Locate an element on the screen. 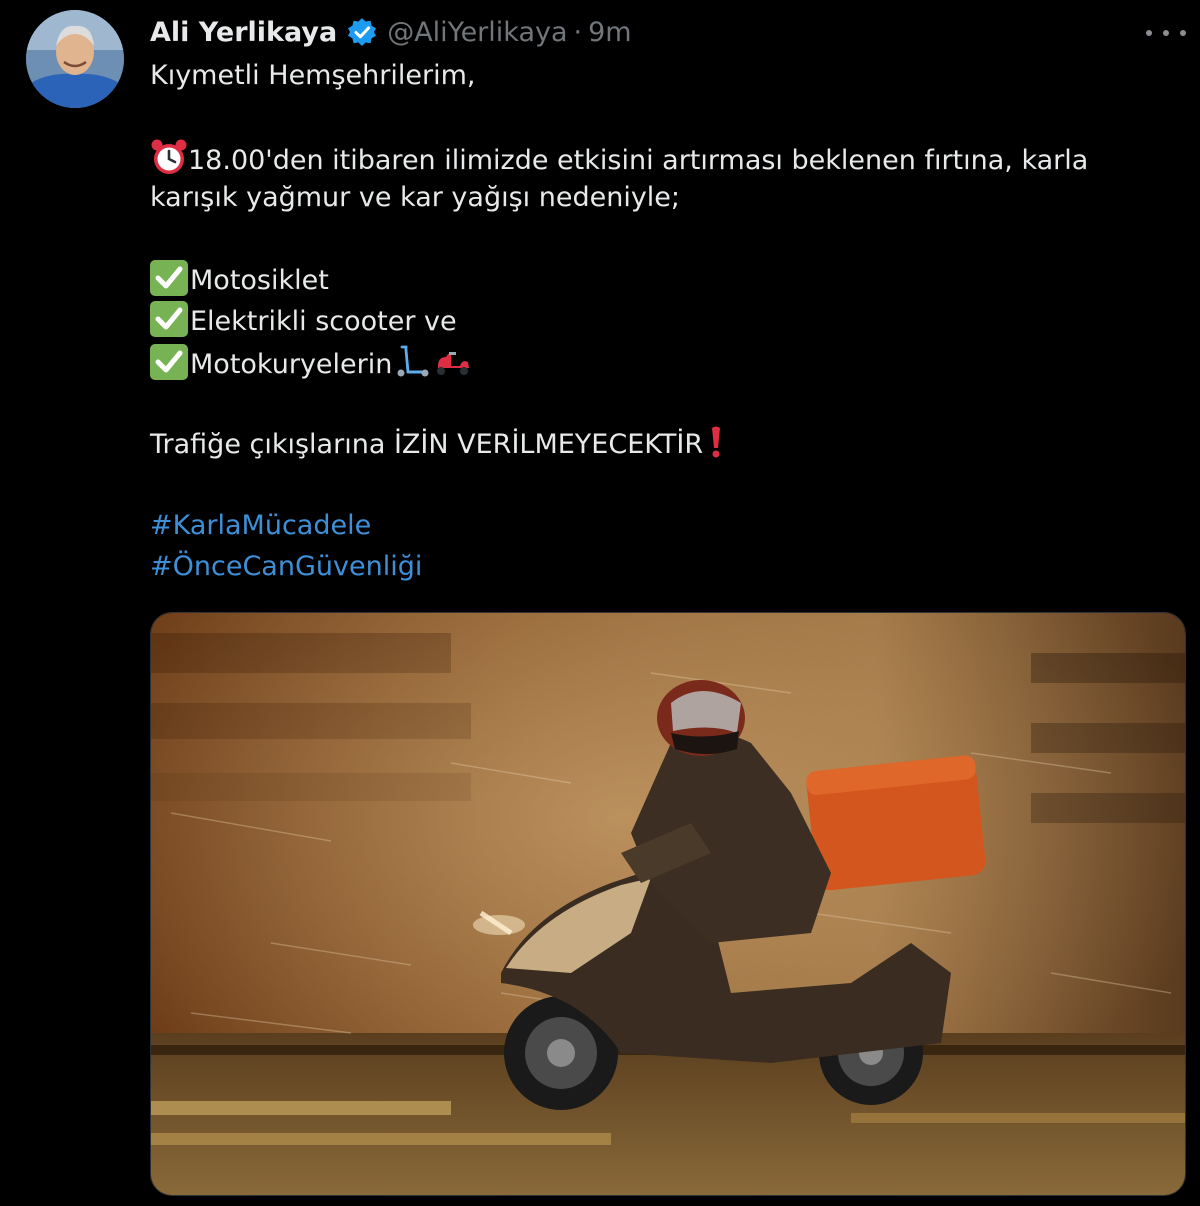 This screenshot has height=1206, width=1200. tweet-greeting: Kıymetli Hemşehrilerim, is located at coordinates (313, 75).